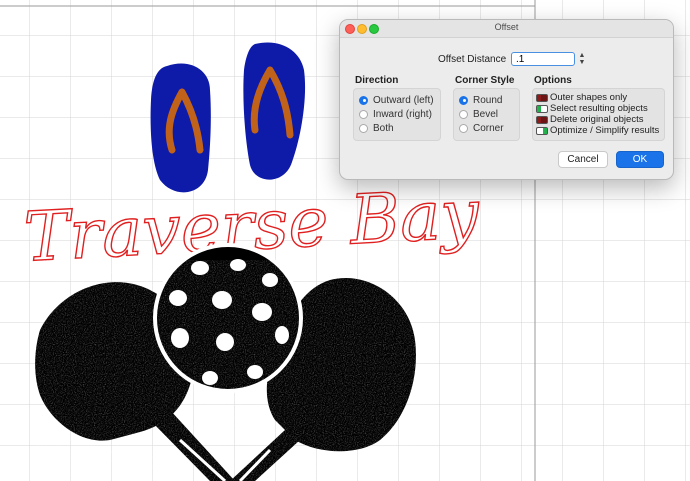 This screenshot has height=481, width=690. I want to click on left-flip-flop, so click(180, 128).